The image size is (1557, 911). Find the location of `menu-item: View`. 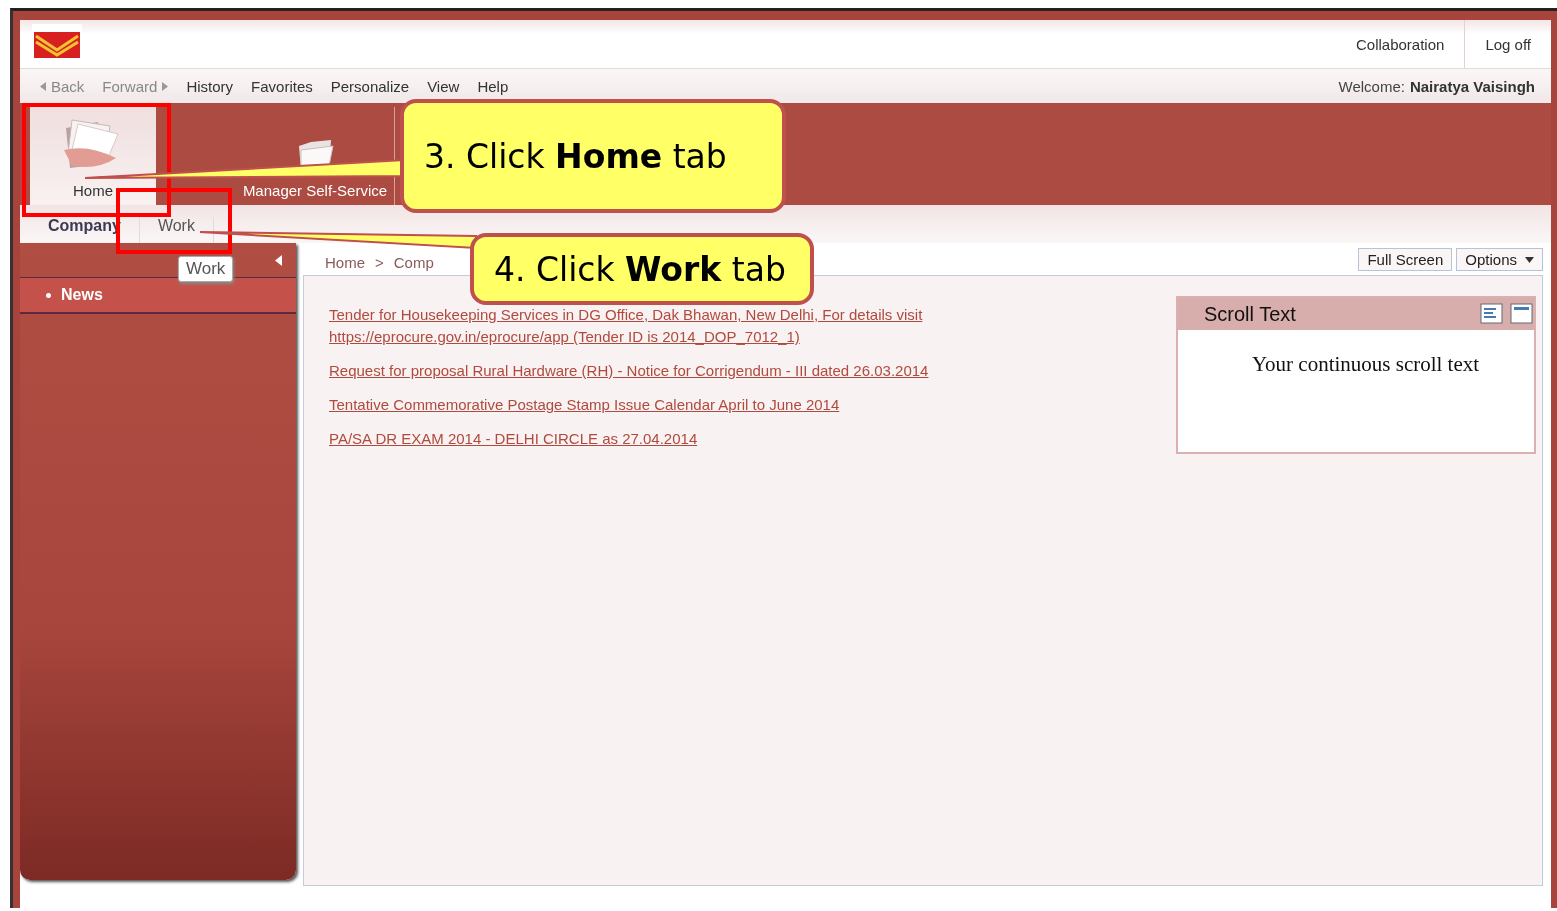

menu-item: View is located at coordinates (443, 86).